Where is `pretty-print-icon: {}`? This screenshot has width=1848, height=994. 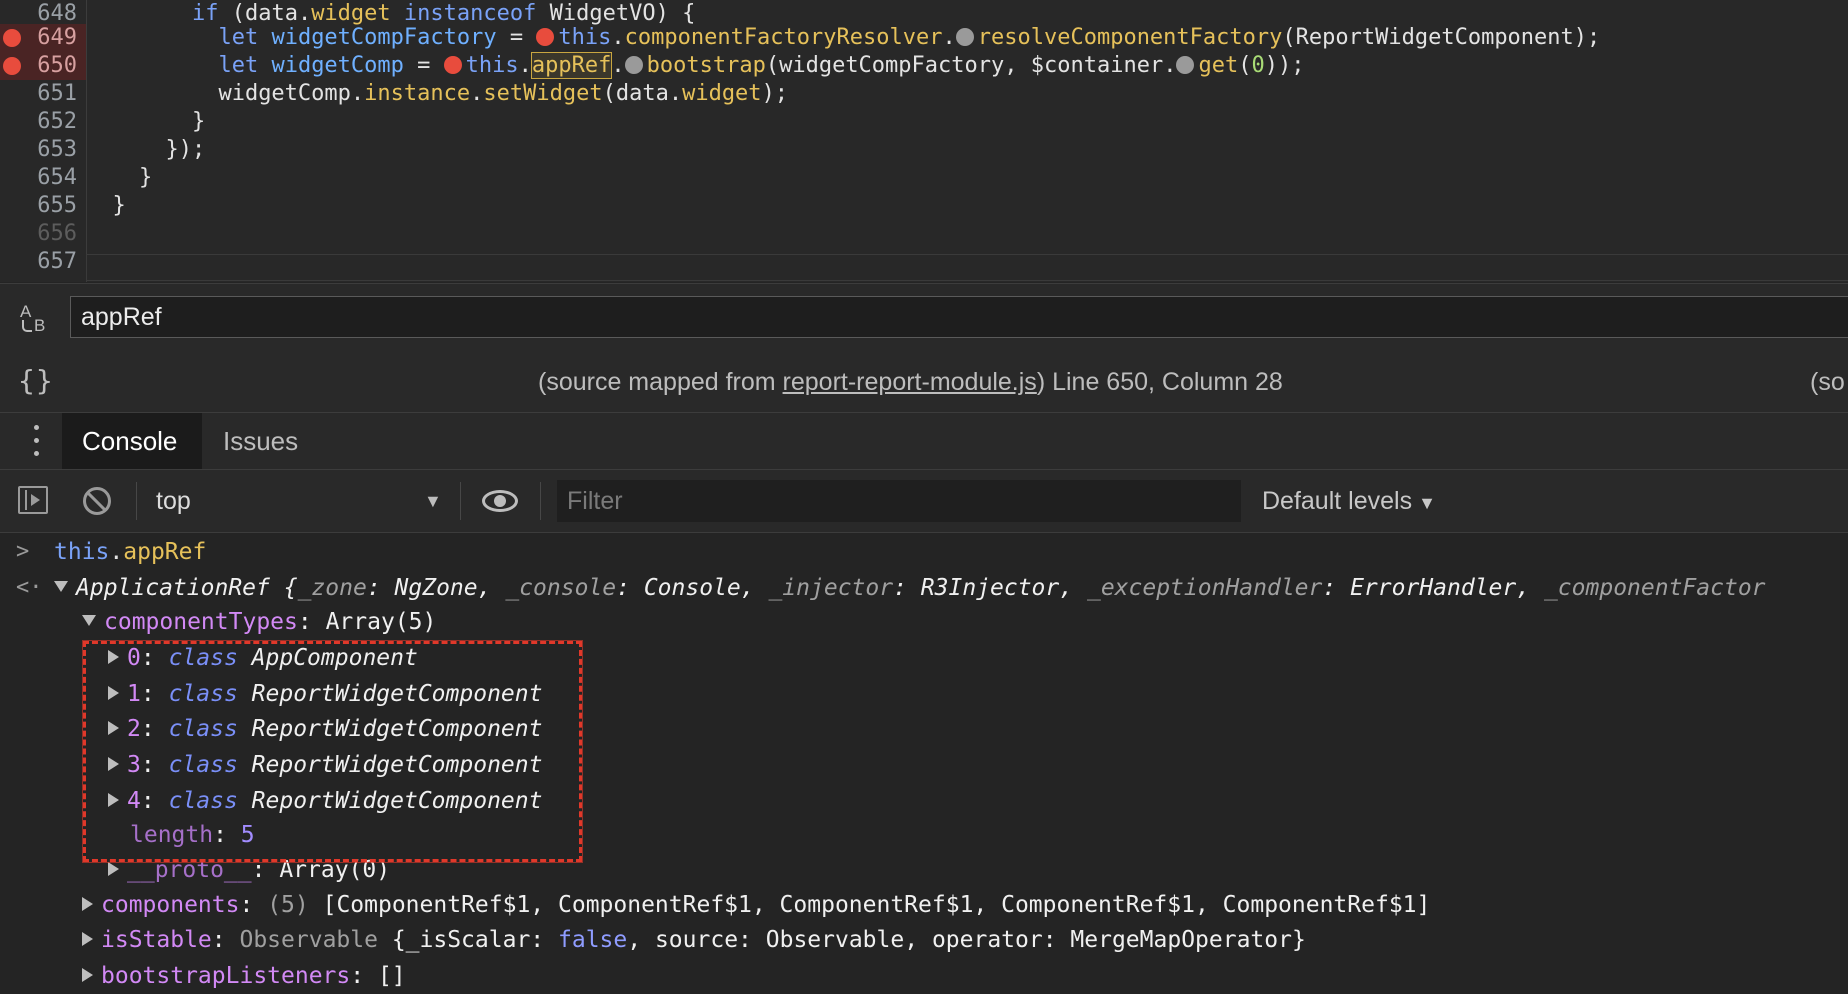
pretty-print-icon: {} is located at coordinates (36, 380).